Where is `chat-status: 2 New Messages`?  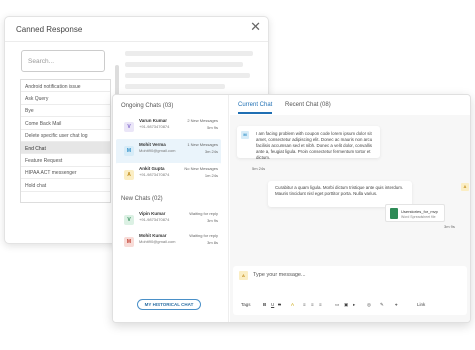 chat-status: 2 New Messages is located at coordinates (202, 120).